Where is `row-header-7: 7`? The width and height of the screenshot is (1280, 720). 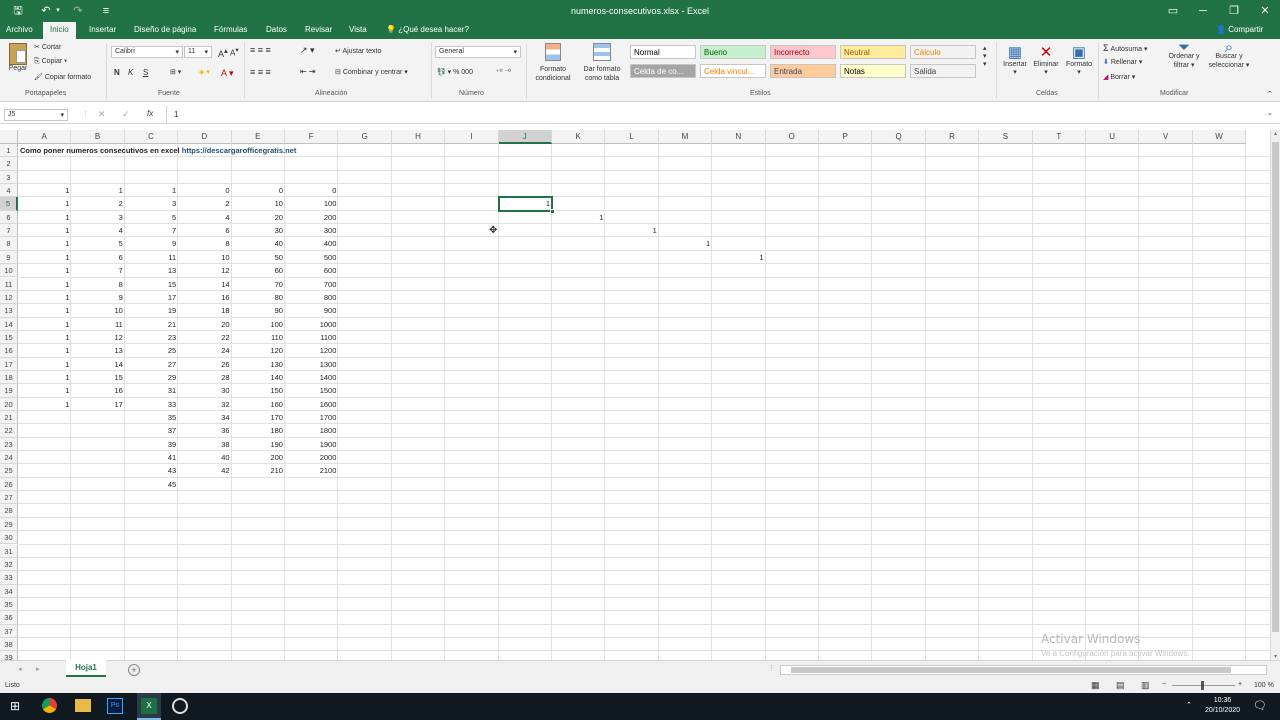
row-header-7: 7 is located at coordinates (9, 231).